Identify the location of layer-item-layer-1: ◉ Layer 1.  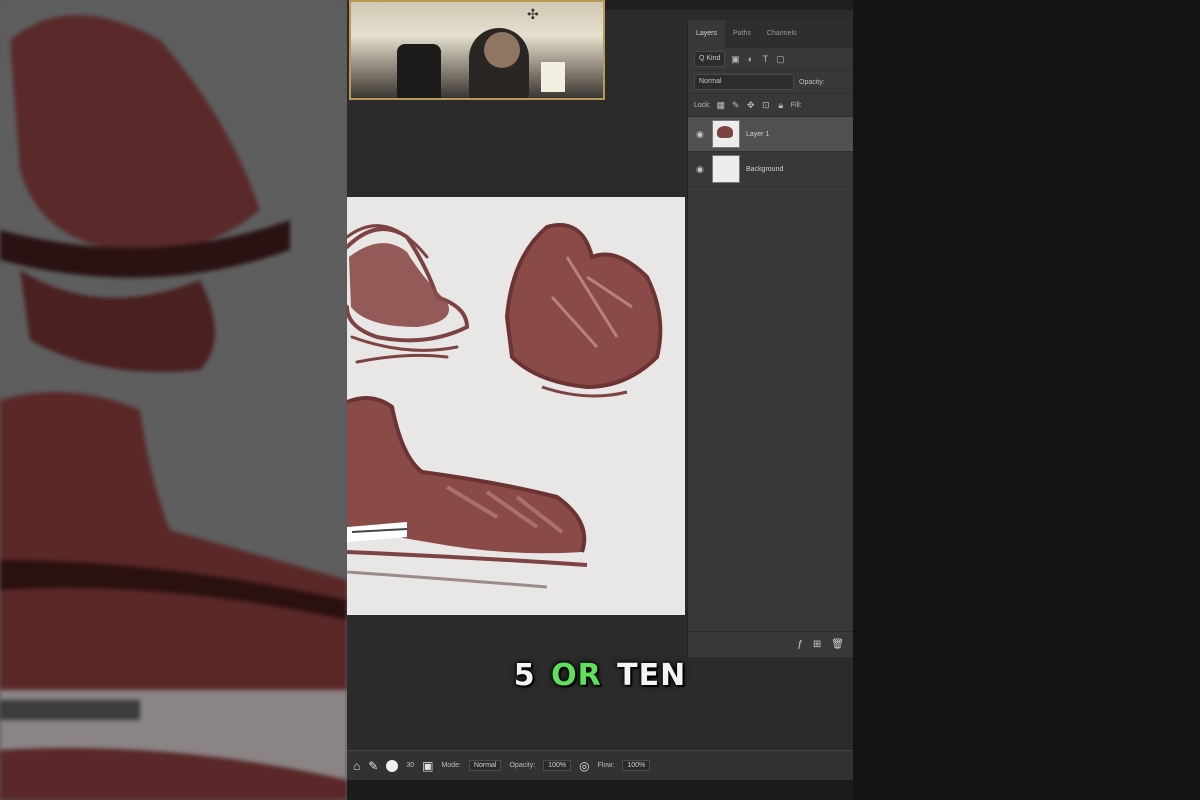
(770, 134).